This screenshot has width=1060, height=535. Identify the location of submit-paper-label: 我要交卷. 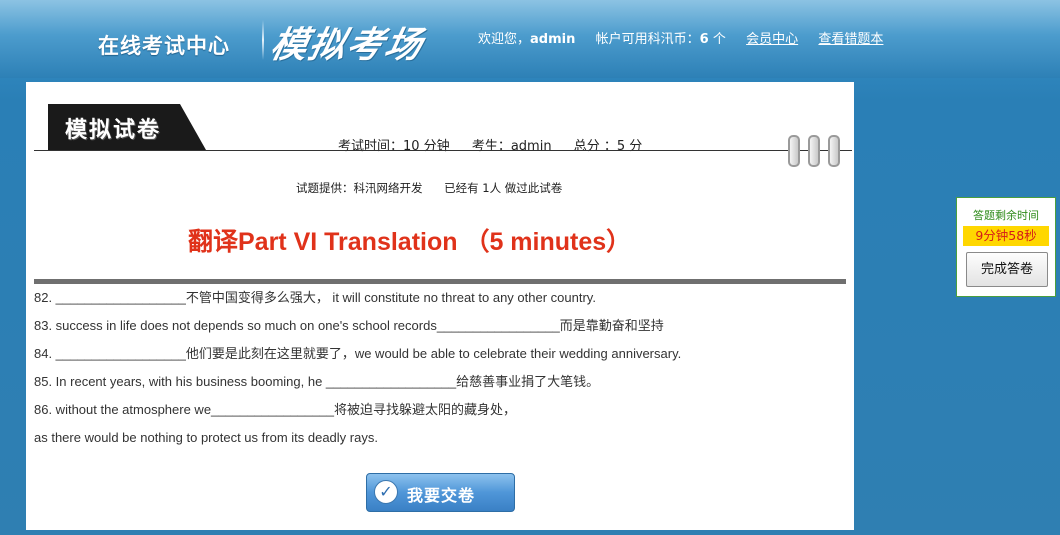
(441, 495).